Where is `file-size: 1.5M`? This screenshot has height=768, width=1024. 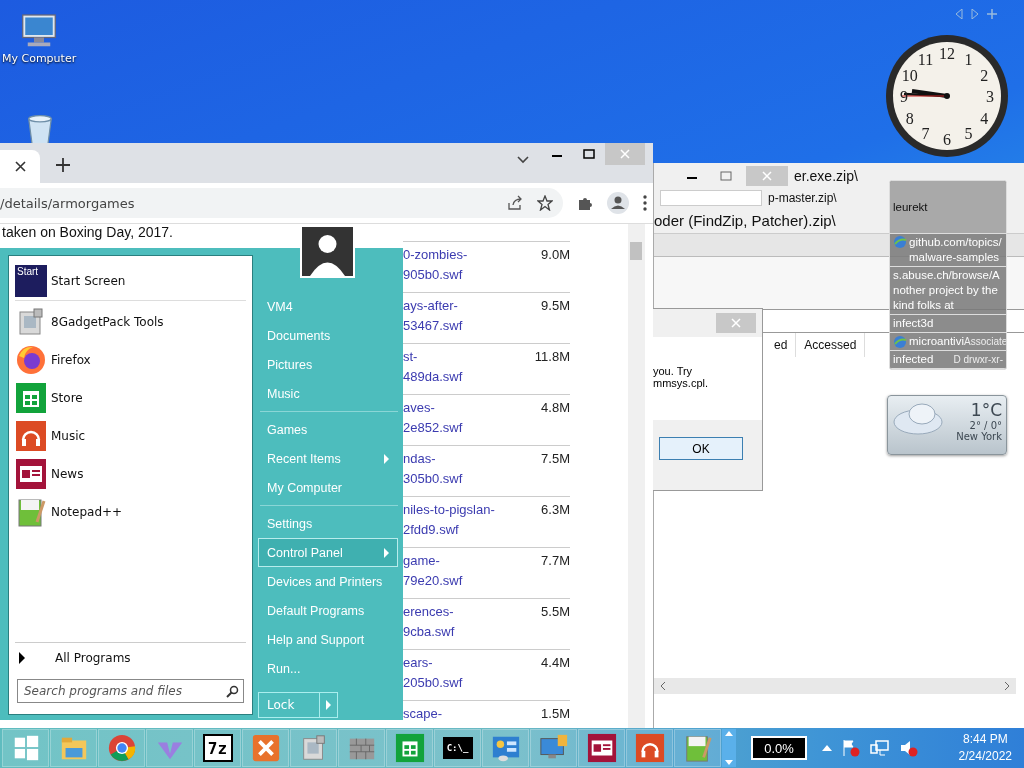 file-size: 1.5M is located at coordinates (555, 714).